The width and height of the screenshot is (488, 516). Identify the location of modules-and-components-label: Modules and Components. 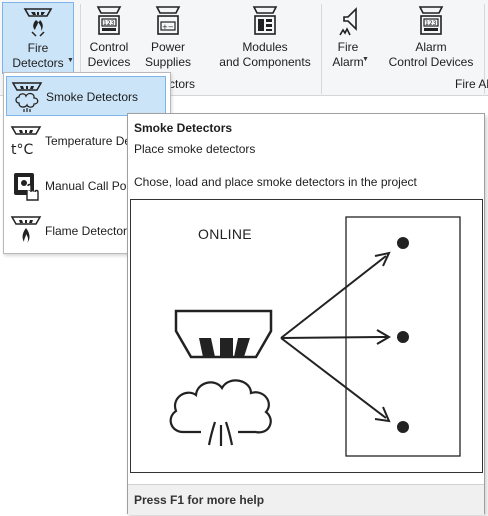
(265, 54).